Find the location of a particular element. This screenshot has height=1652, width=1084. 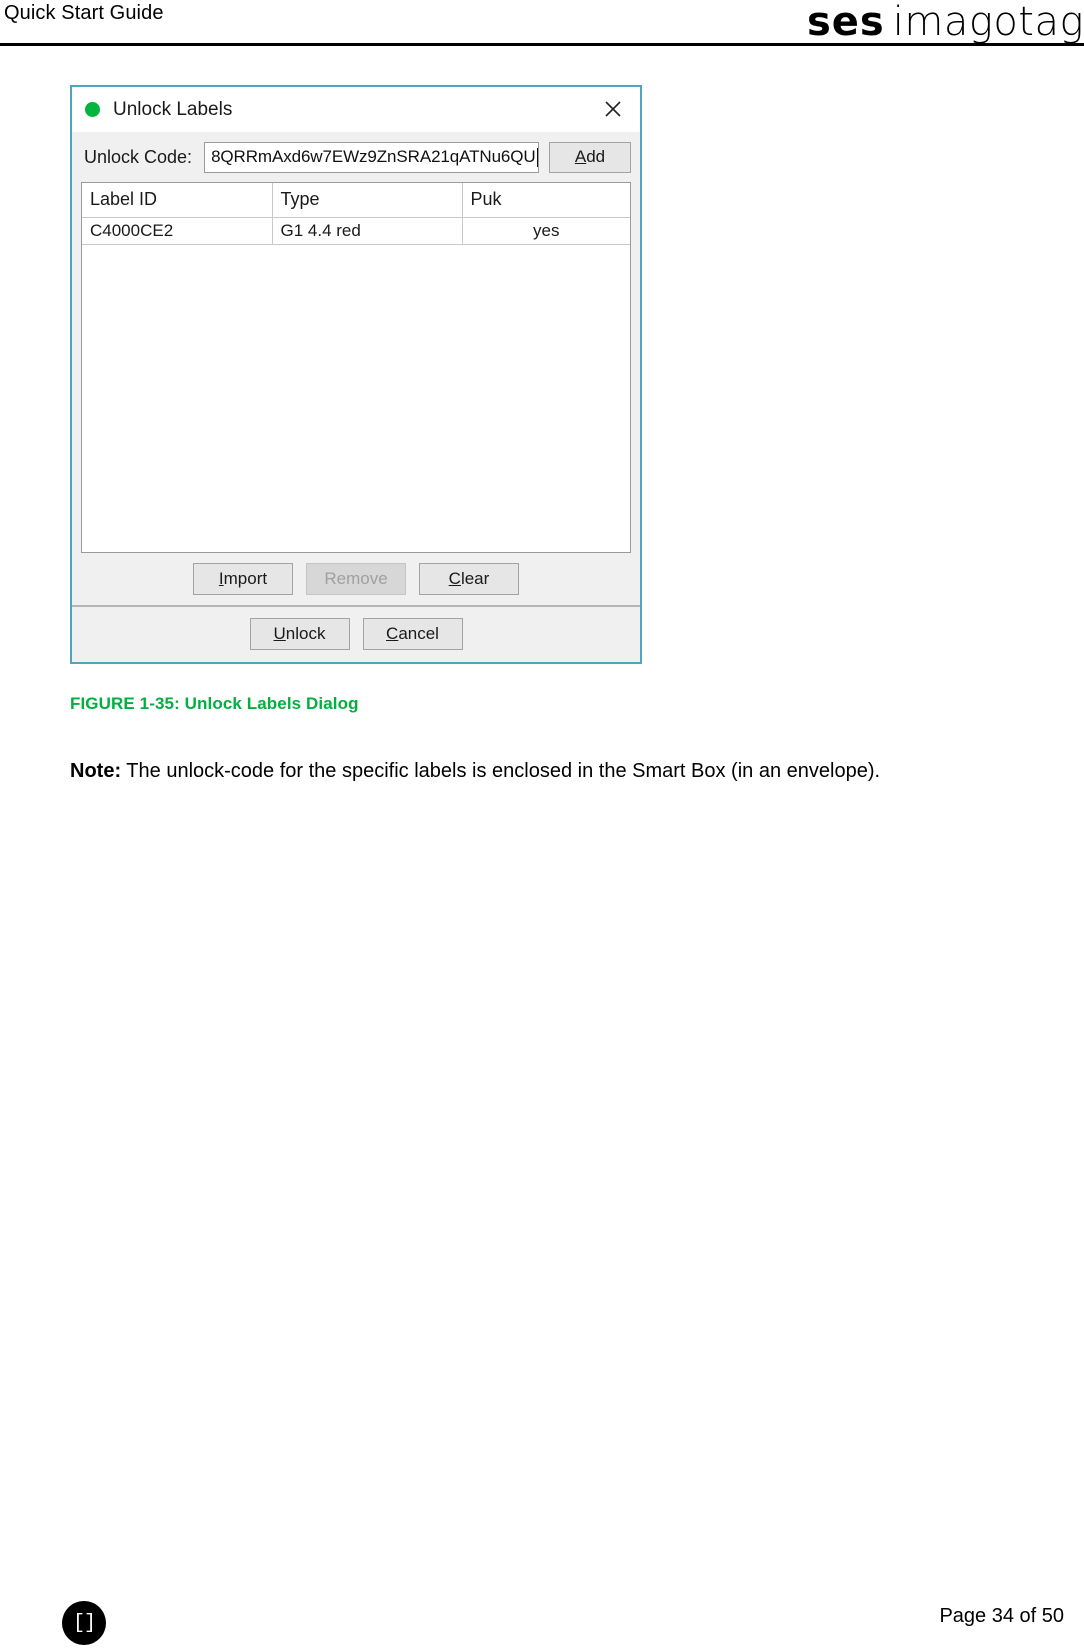

brand-logo: ses imagotag is located at coordinates (945, 22).